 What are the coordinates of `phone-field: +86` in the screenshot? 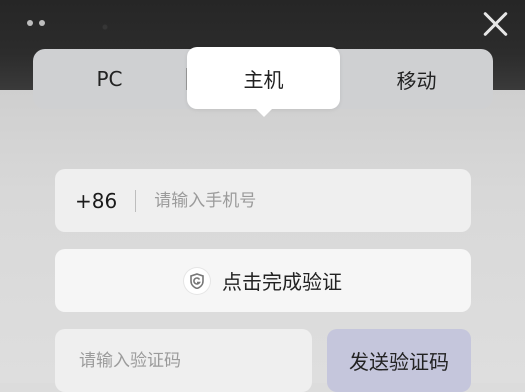 It's located at (263, 200).